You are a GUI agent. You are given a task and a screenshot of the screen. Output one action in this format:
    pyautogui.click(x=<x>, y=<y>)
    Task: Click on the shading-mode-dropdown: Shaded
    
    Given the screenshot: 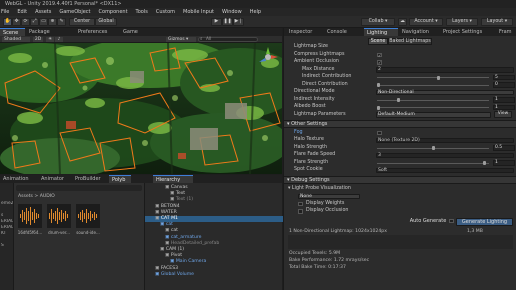 What is the action you would take?
    pyautogui.click(x=16, y=39)
    